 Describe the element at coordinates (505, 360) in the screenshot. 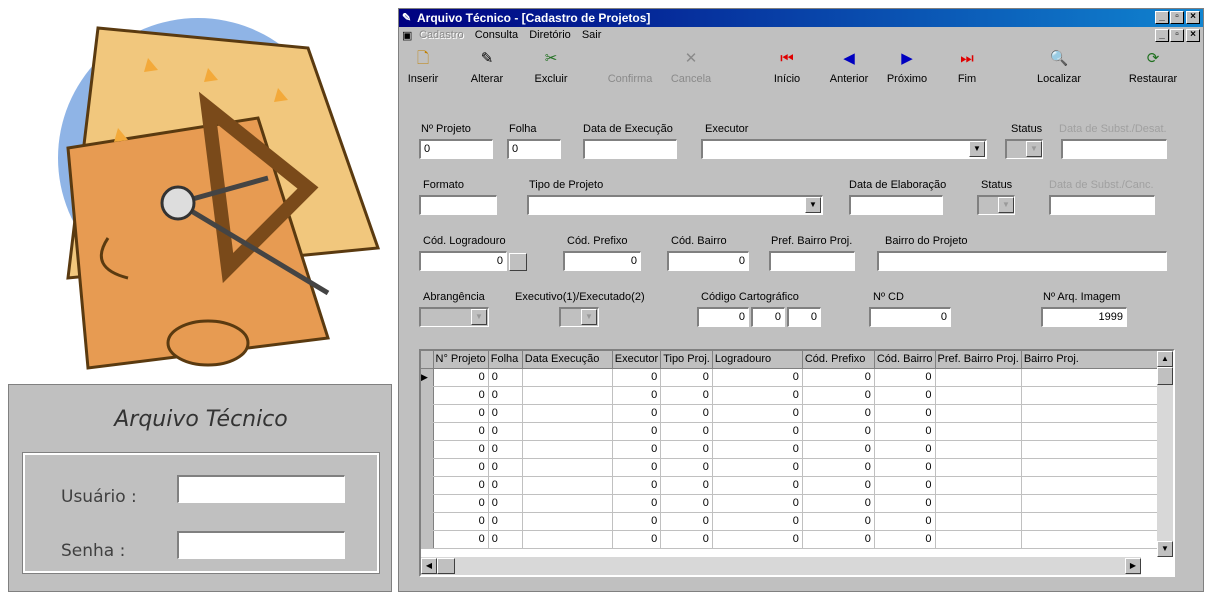

I see `column-header: Folha` at that location.